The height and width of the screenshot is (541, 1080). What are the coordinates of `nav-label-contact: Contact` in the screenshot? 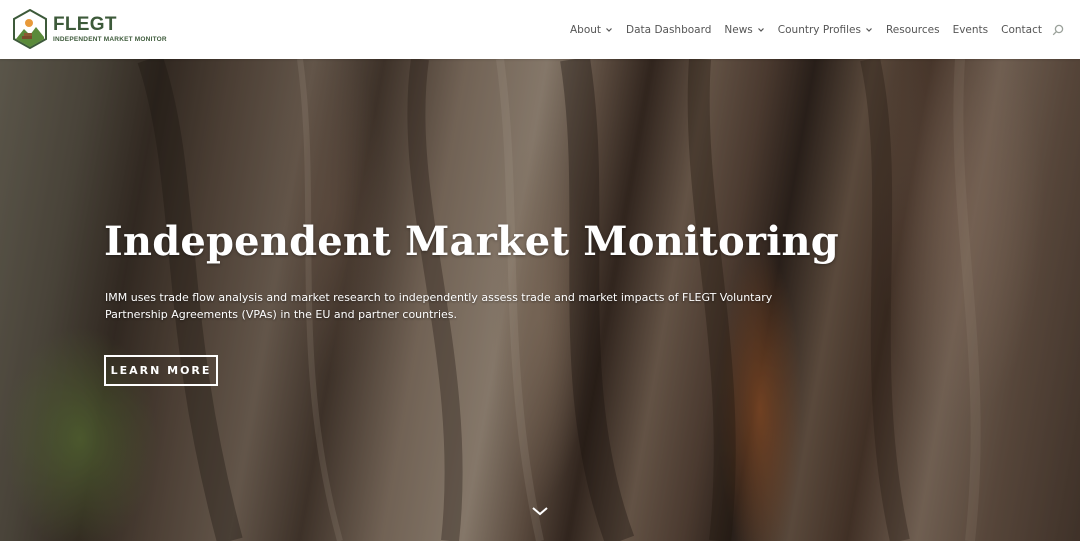 It's located at (1021, 29).